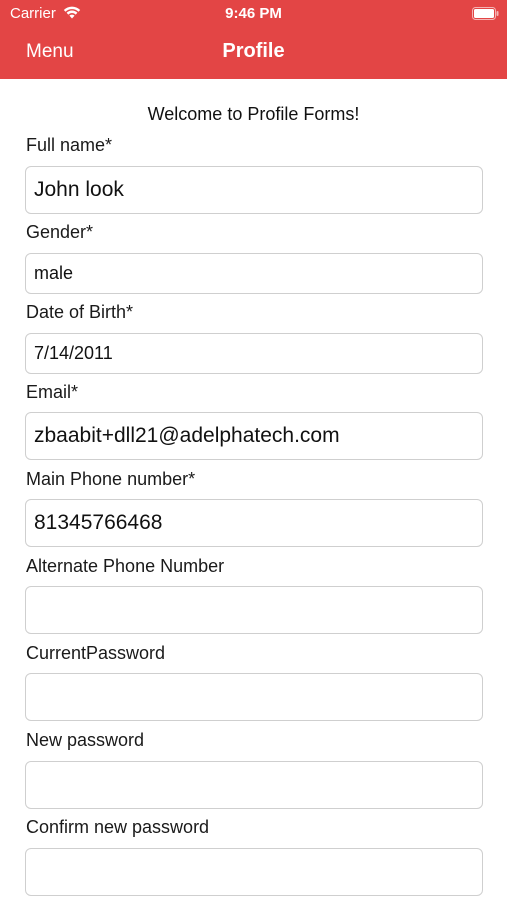  I want to click on gender-field: male, so click(254, 273).